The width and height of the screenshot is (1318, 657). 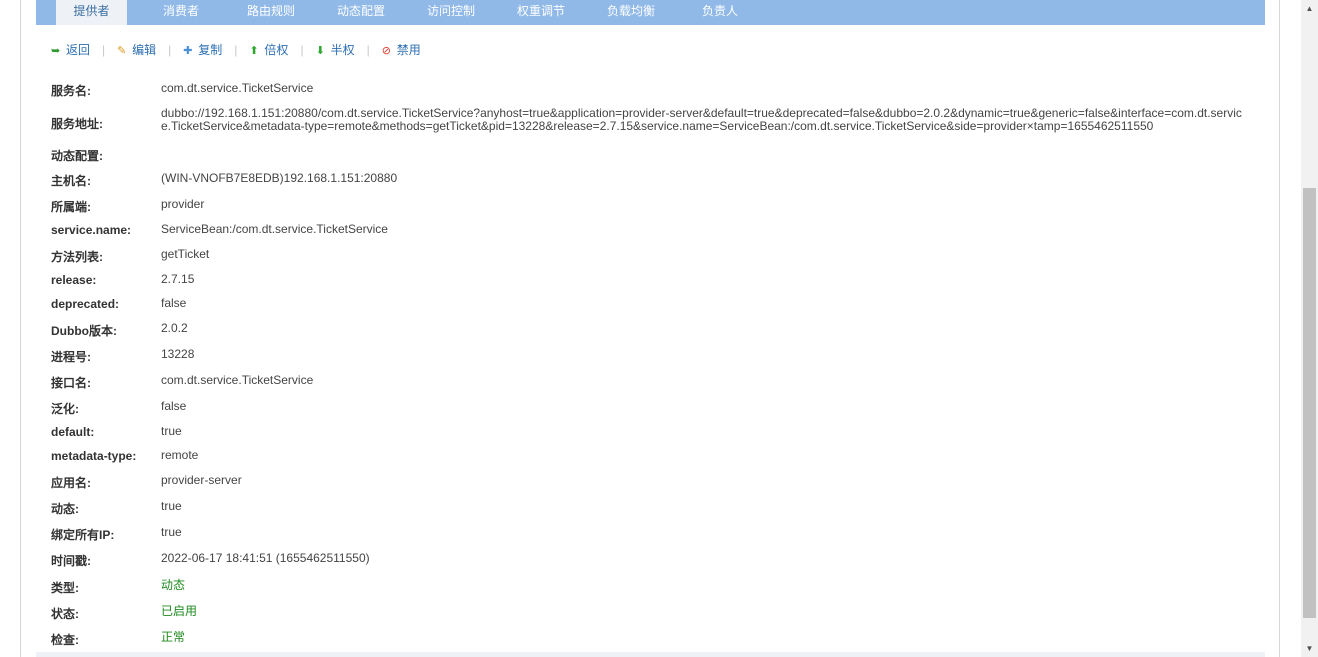 I want to click on vertical-scrollbar: ▲ ▼, so click(x=1309, y=328).